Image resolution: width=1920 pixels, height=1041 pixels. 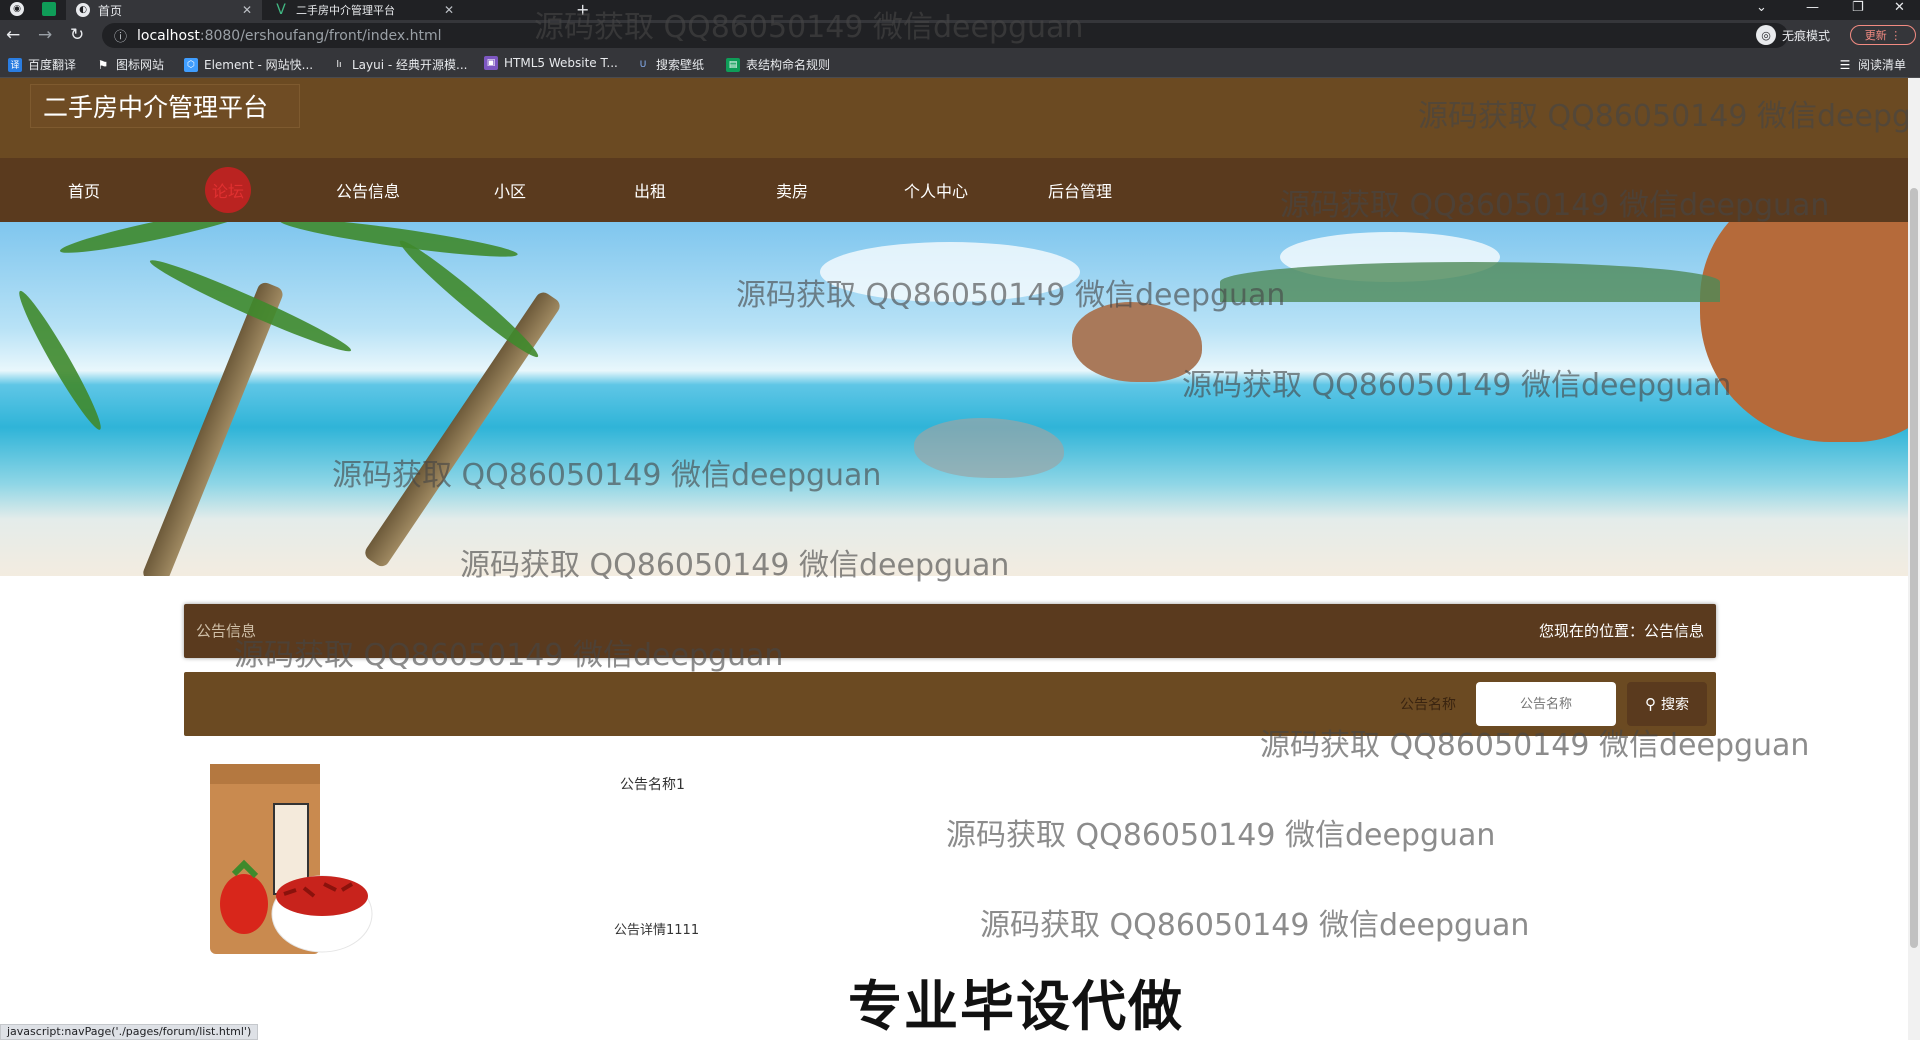 I want to click on bookmark-item: U 搜索壁纸, so click(x=670, y=64).